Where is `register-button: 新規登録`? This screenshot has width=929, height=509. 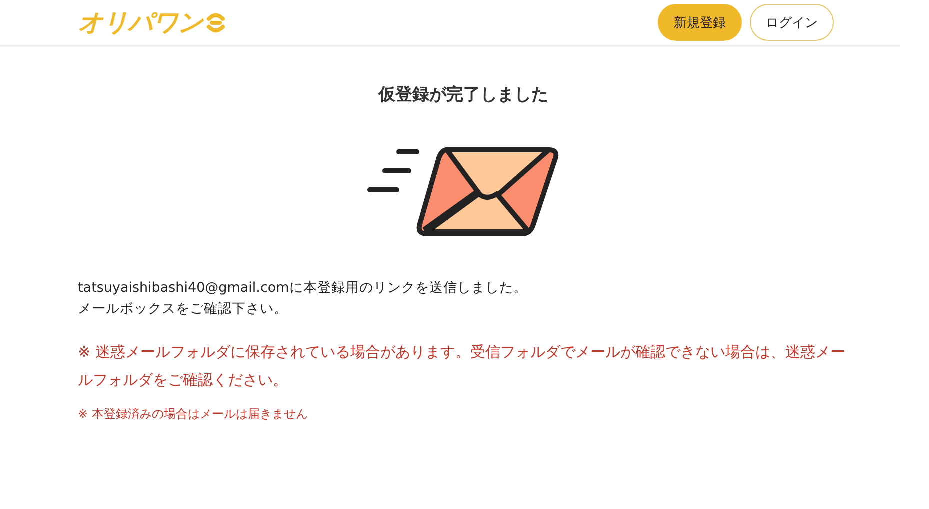
register-button: 新規登録 is located at coordinates (700, 22).